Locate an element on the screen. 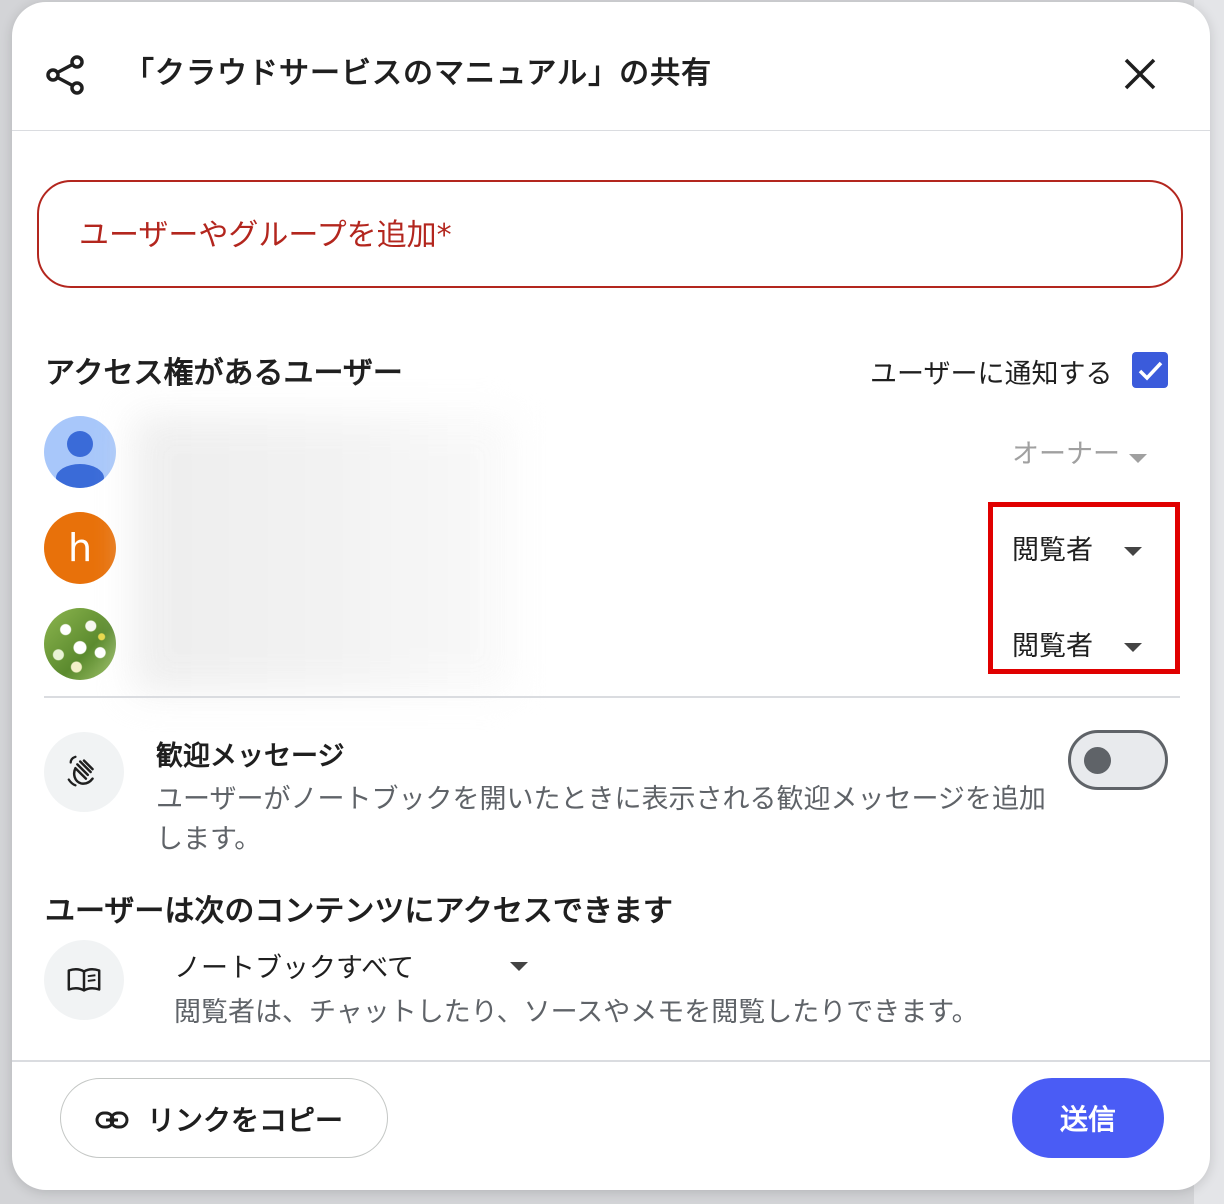 Image resolution: width=1224 pixels, height=1204 pixels. notify-users-label: ユーザーに通知する is located at coordinates (991, 374).